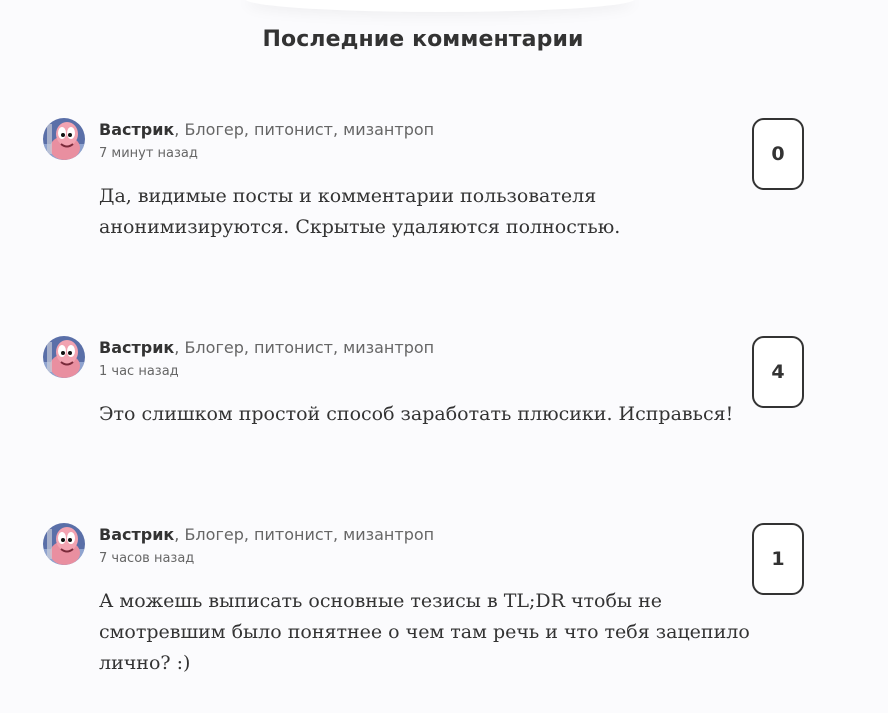 The height and width of the screenshot is (713, 888). Describe the element at coordinates (778, 154) in the screenshot. I see `upvote-button: 0` at that location.